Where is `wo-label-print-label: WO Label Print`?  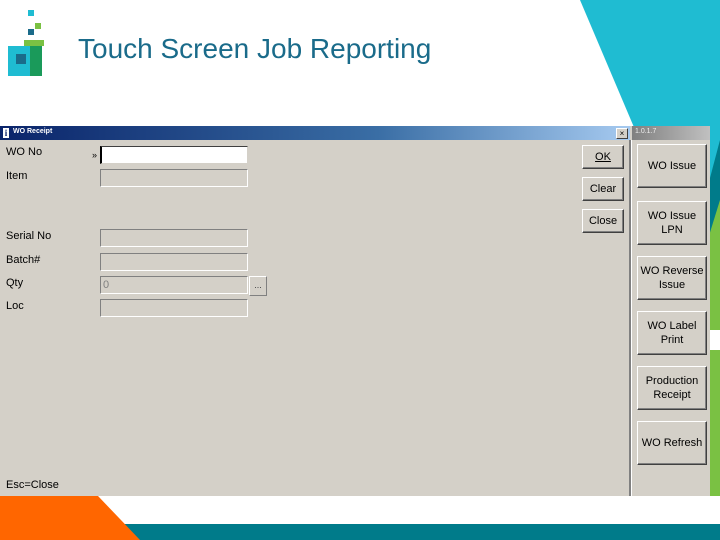 wo-label-print-label: WO Label Print is located at coordinates (672, 333).